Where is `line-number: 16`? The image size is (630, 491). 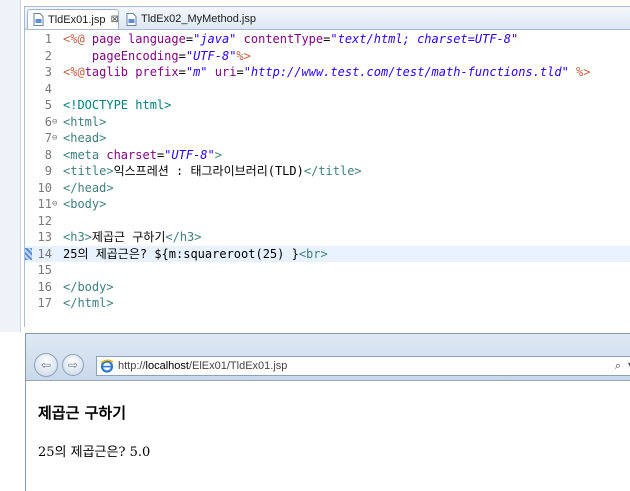 line-number: 16 is located at coordinates (44, 286).